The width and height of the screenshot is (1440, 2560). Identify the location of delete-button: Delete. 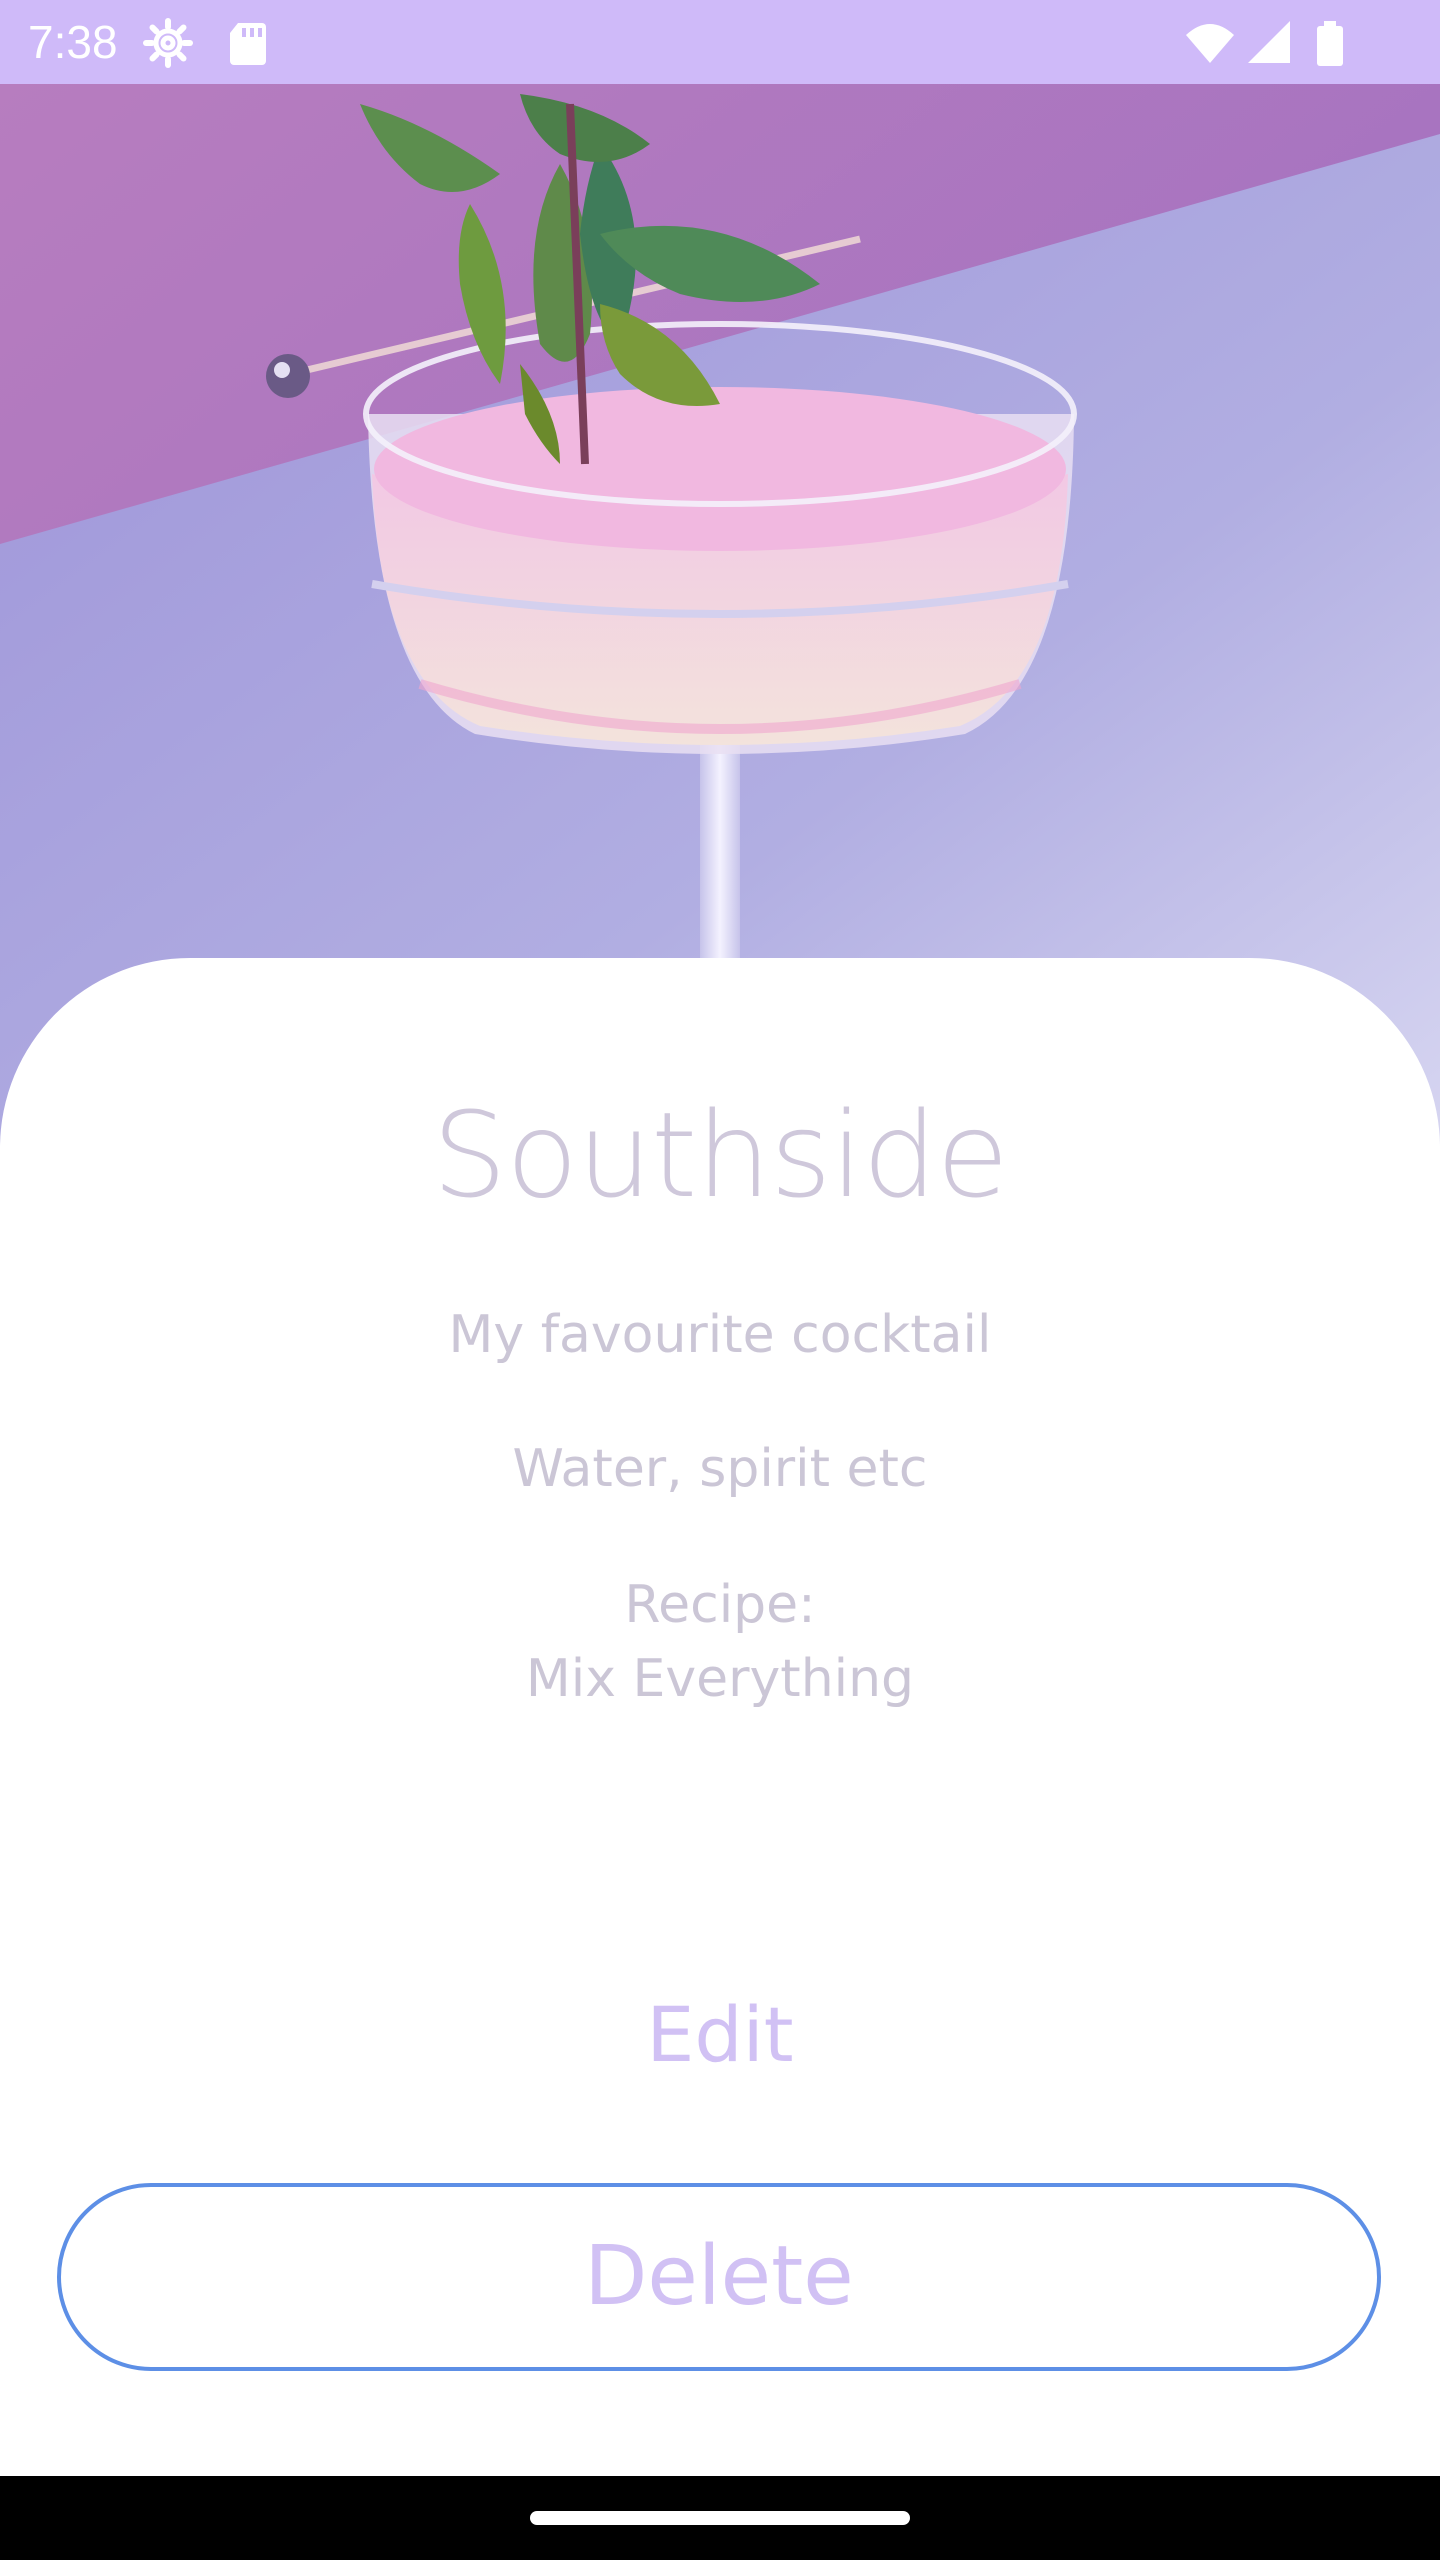
(719, 2277).